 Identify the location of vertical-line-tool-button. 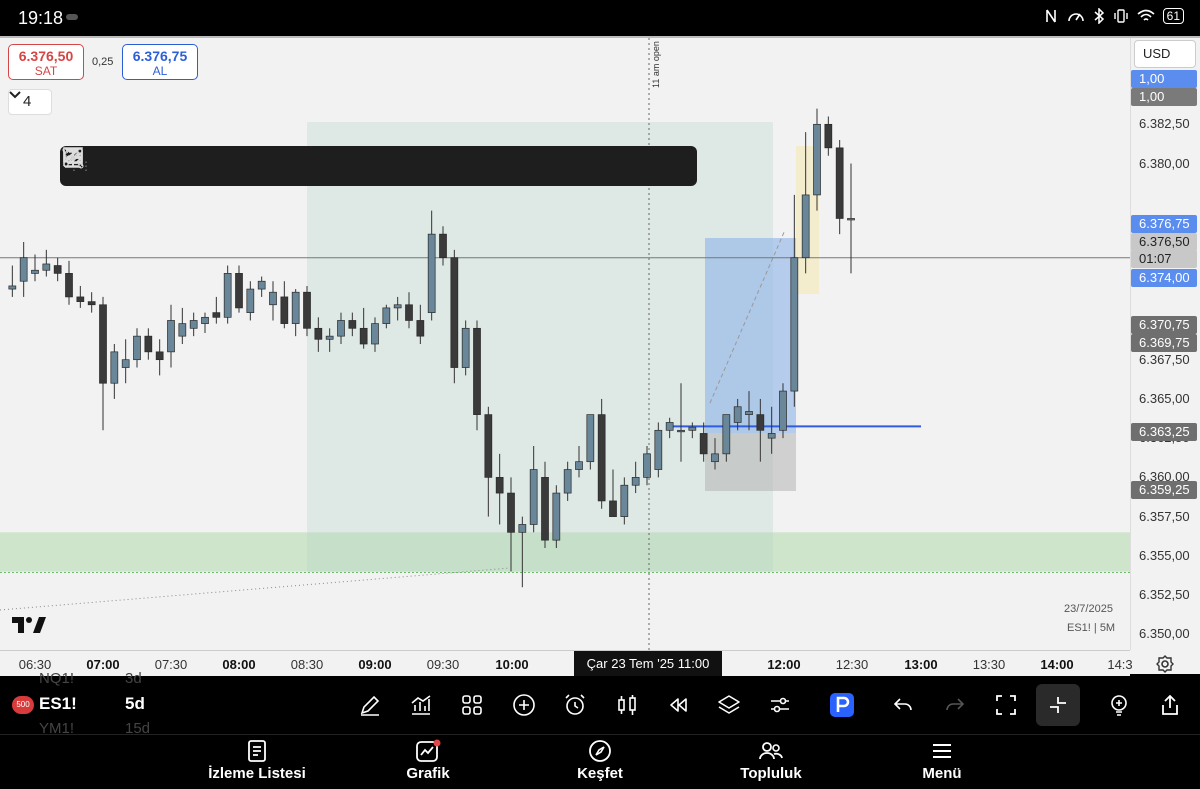
(302, 166).